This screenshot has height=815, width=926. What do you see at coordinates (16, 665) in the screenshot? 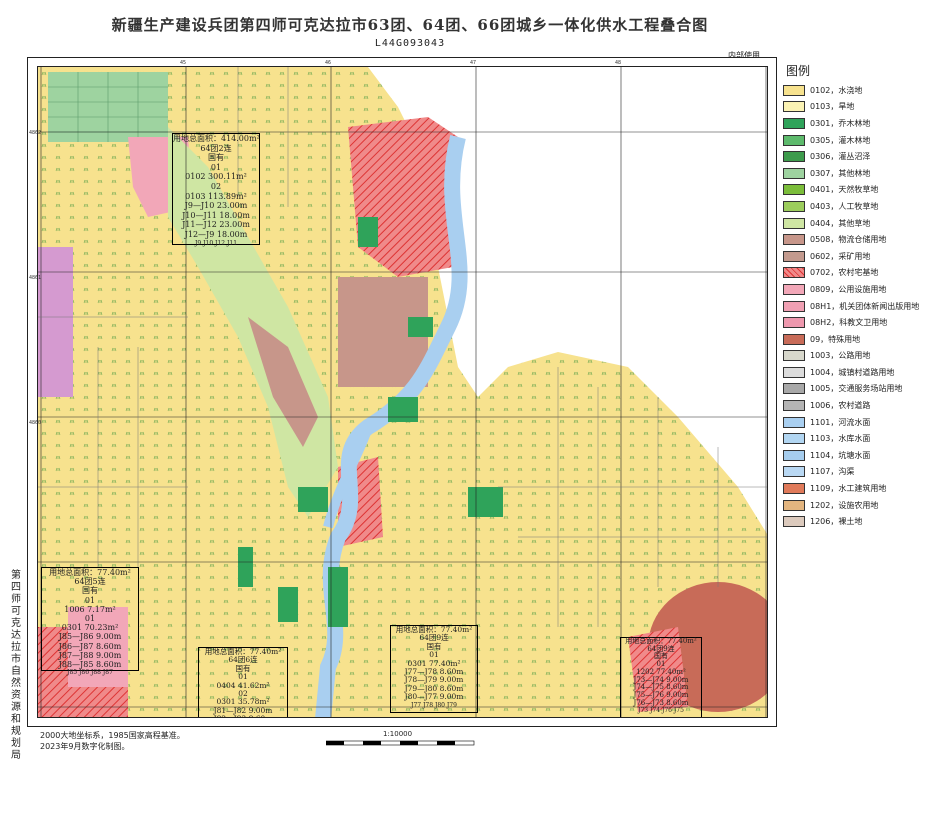
I see `side-organization: 第四师可克达拉市自然资源和规划局` at bounding box center [16, 665].